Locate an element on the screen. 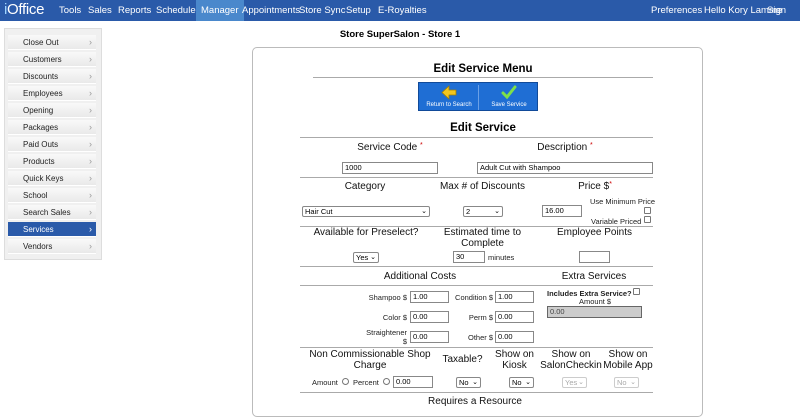 Image resolution: width=800 pixels, height=417 pixels. sidebar-item-vendors: Vendors › is located at coordinates (52, 246).